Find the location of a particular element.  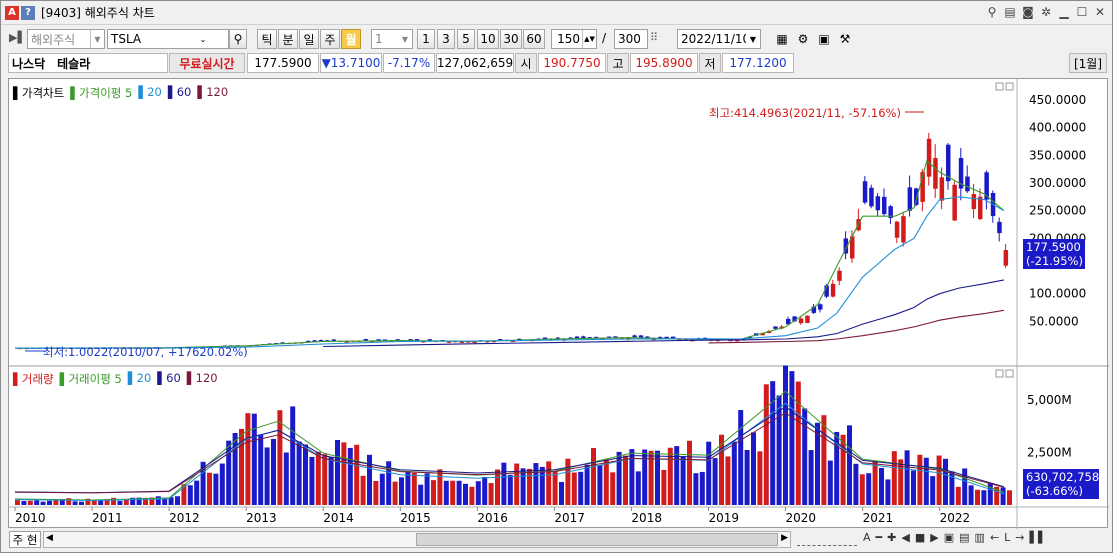

volume-legend-item: ▌60 is located at coordinates (169, 379).